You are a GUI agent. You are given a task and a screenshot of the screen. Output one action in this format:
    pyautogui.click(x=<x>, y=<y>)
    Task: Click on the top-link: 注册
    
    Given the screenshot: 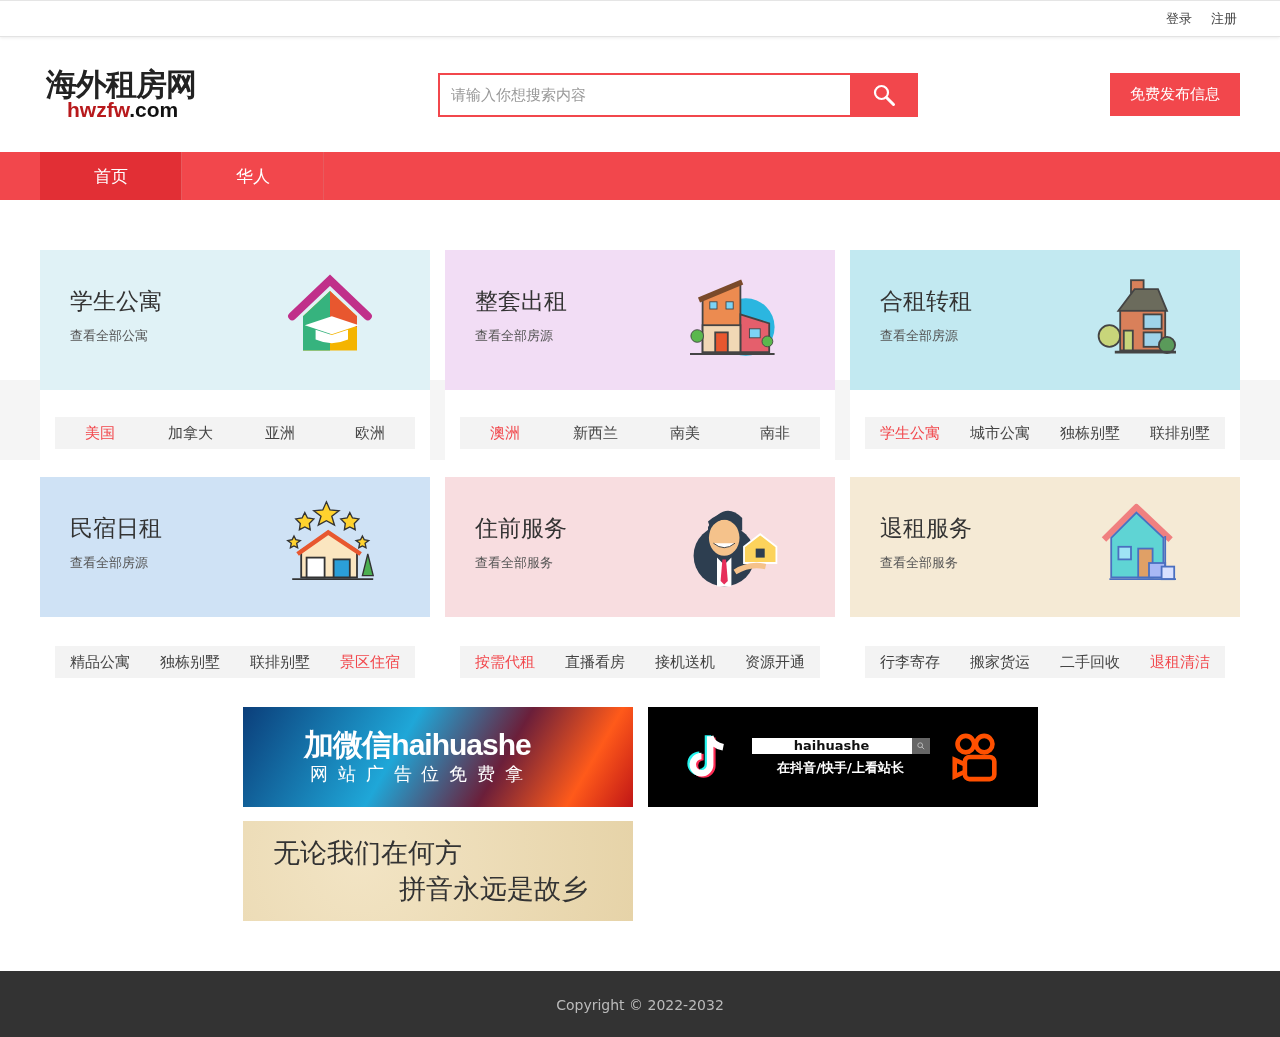 What is the action you would take?
    pyautogui.click(x=1224, y=18)
    